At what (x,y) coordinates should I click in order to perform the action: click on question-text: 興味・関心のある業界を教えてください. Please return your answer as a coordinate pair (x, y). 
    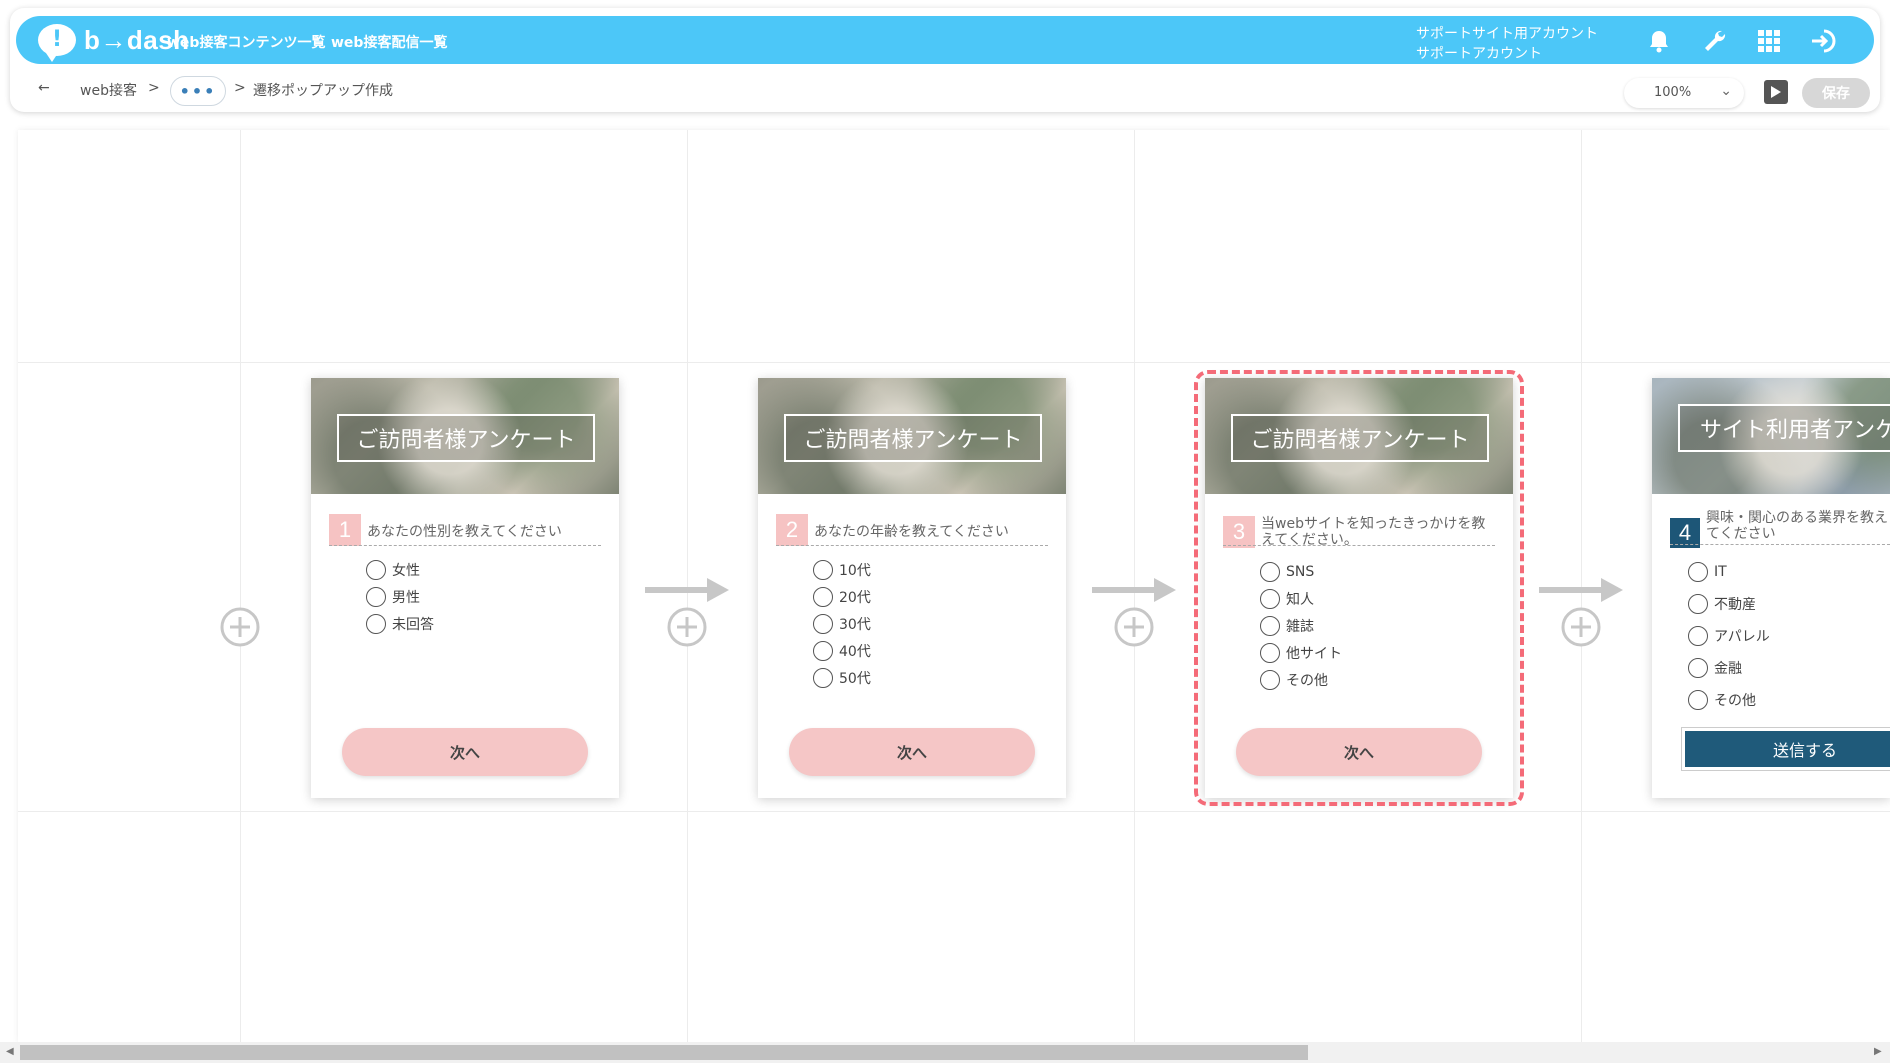
    Looking at the image, I should click on (1797, 526).